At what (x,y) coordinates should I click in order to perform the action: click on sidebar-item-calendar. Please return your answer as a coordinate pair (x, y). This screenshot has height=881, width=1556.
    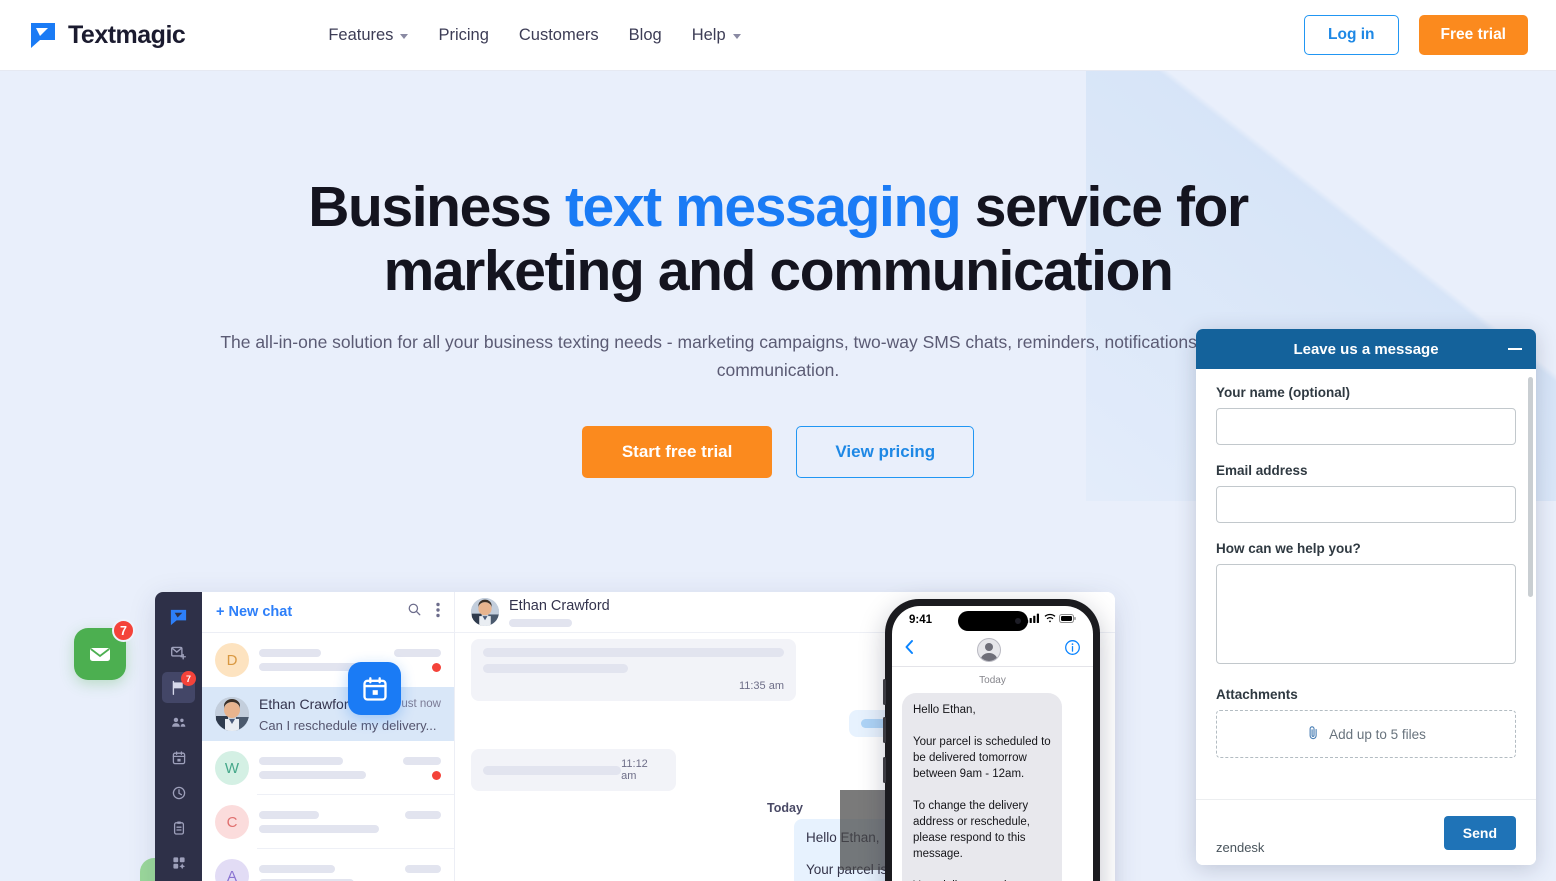
    Looking at the image, I should click on (178, 757).